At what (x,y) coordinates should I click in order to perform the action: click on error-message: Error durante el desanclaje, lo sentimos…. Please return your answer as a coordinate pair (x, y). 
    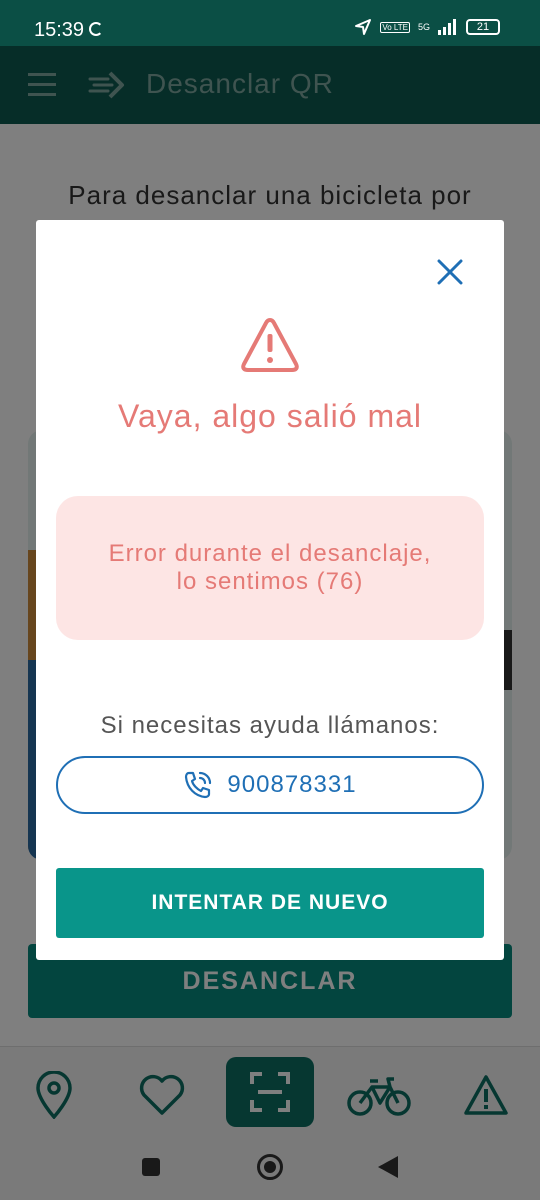
    Looking at the image, I should click on (270, 567).